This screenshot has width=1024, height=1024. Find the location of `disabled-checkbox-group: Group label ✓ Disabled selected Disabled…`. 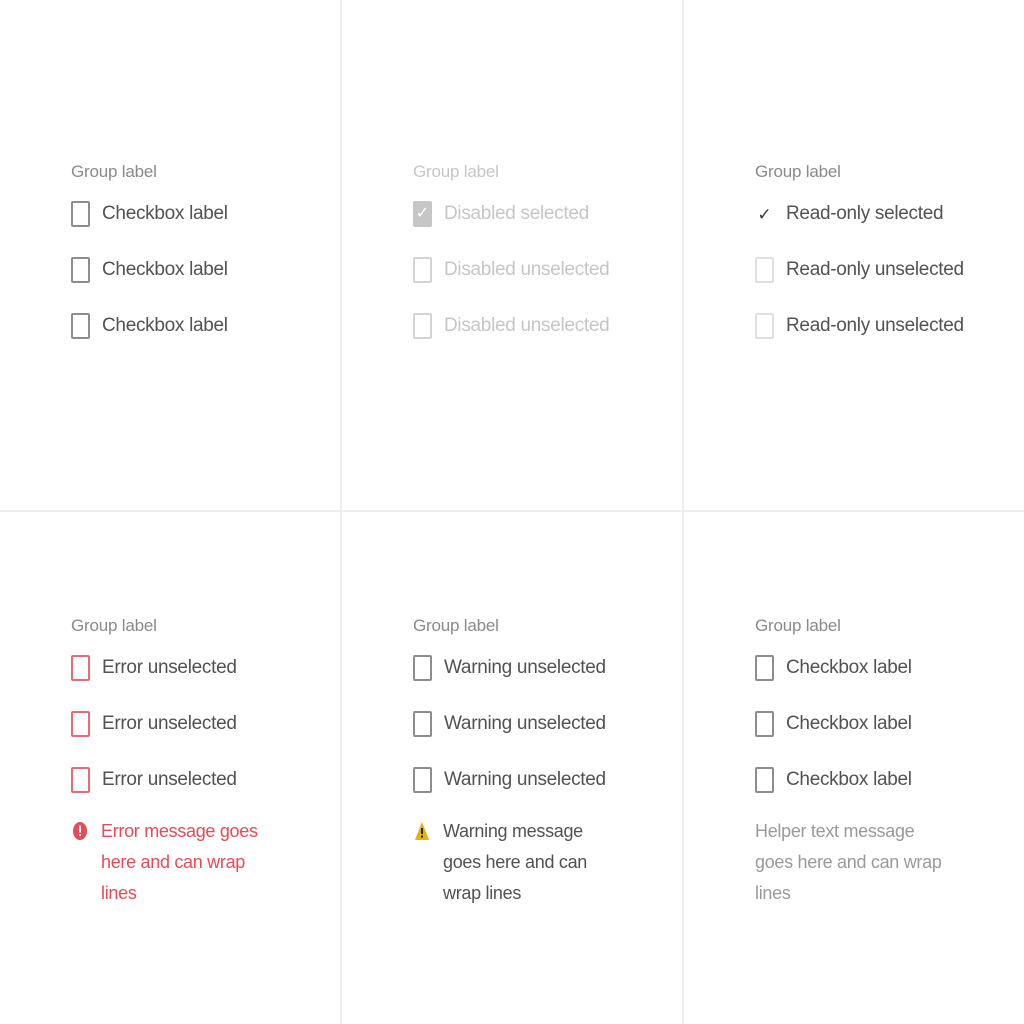

disabled-checkbox-group: Group label ✓ Disabled selected Disabled… is located at coordinates (563, 263).